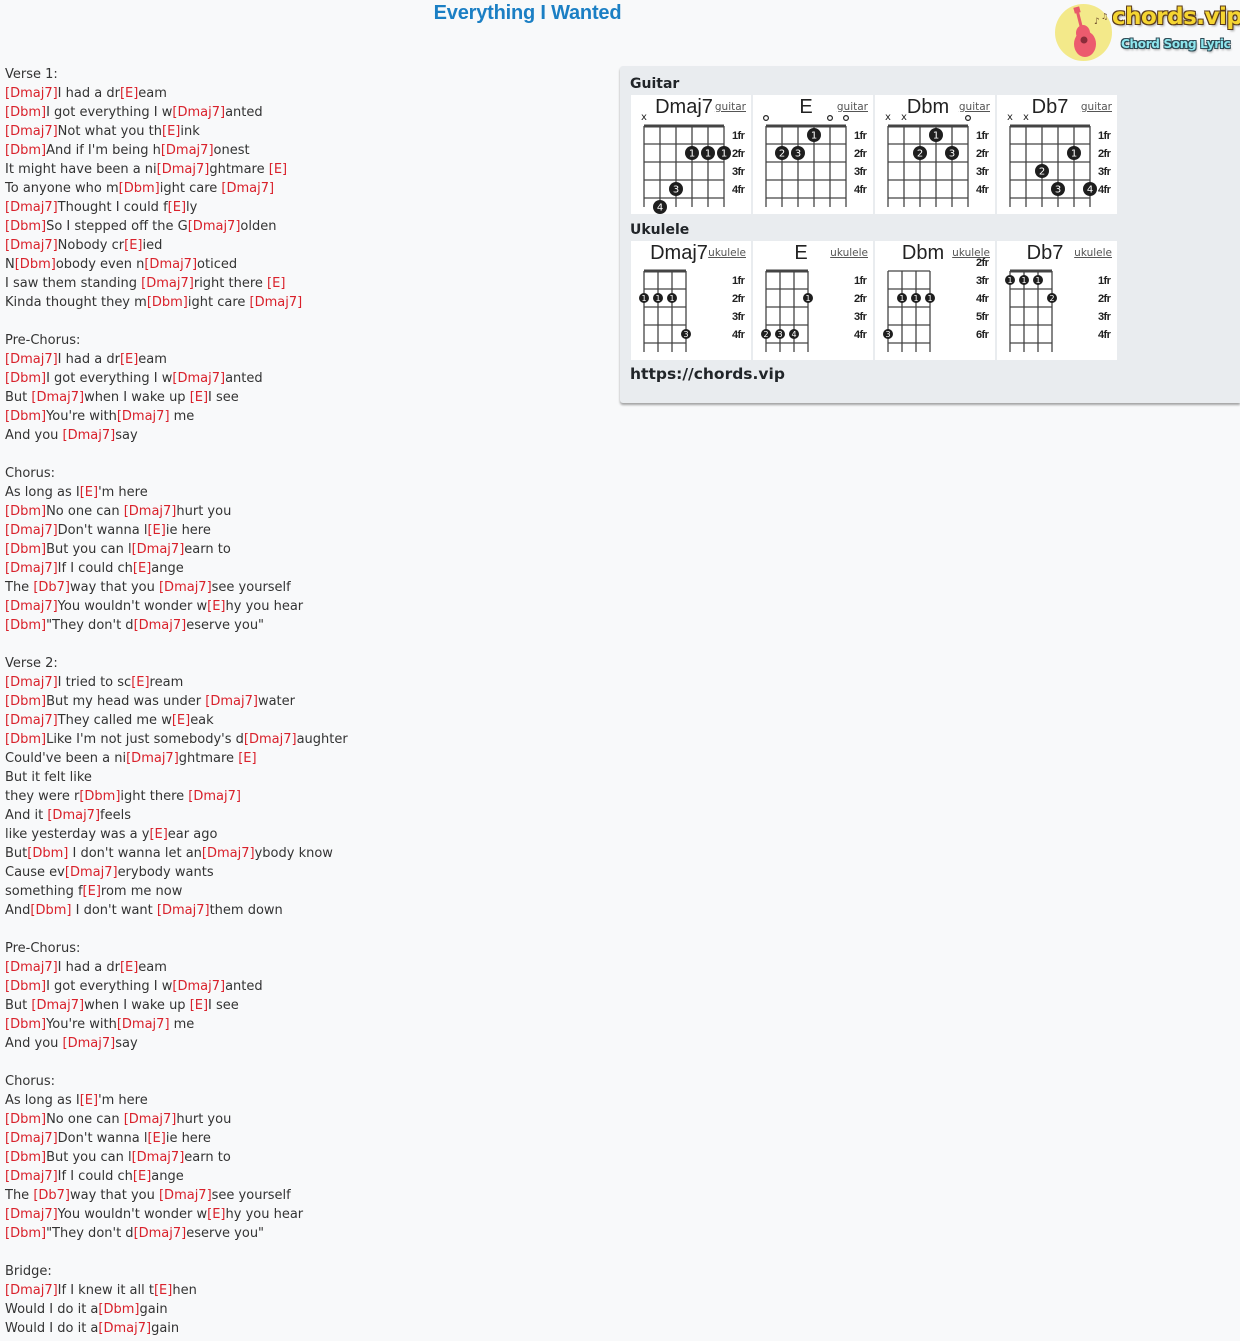 The height and width of the screenshot is (1341, 1240). I want to click on site-logo: ♪ ♫ chords.vip Chord Song Lyric, so click(1147, 33).